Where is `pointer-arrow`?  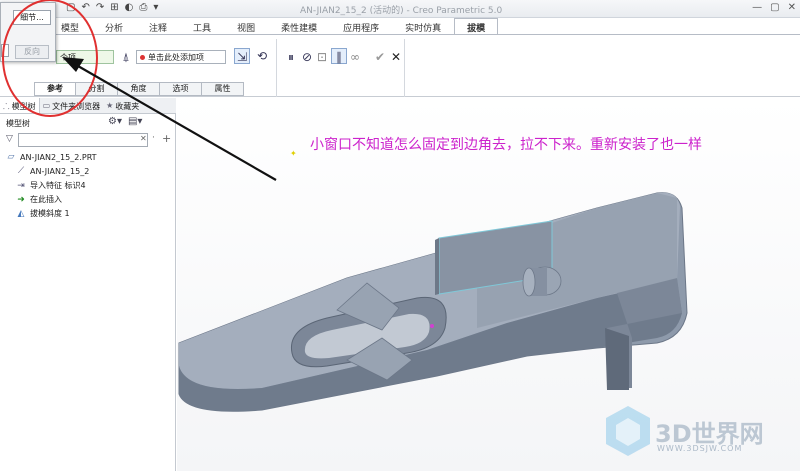 pointer-arrow is located at coordinates (177, 123).